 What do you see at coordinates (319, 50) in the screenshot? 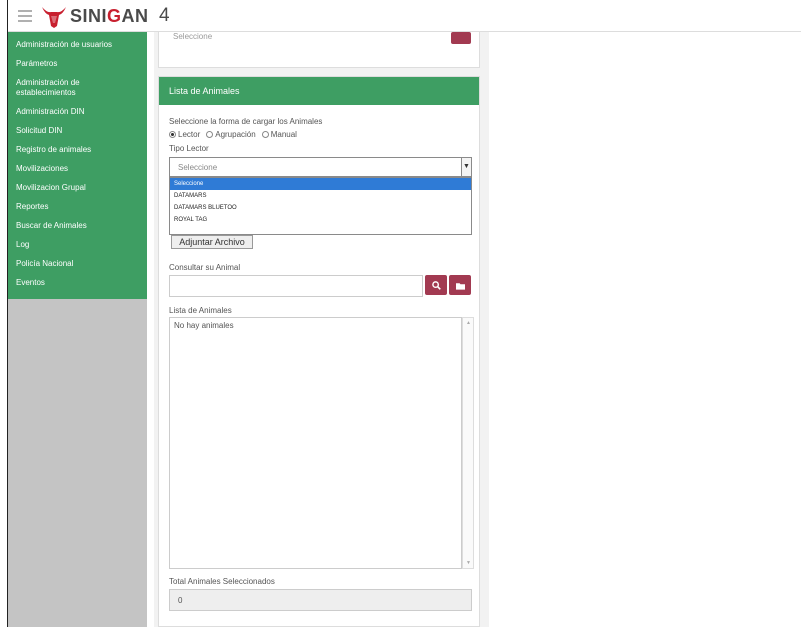
I see `previous-panel: Seleccione` at bounding box center [319, 50].